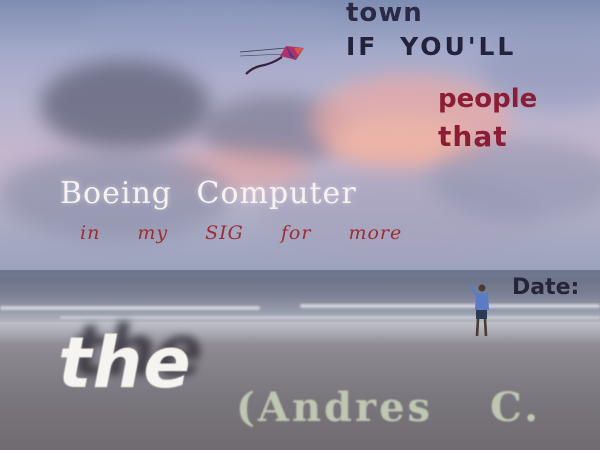 The image size is (600, 450). What do you see at coordinates (488, 99) in the screenshot?
I see `overlay-text-people: people` at bounding box center [488, 99].